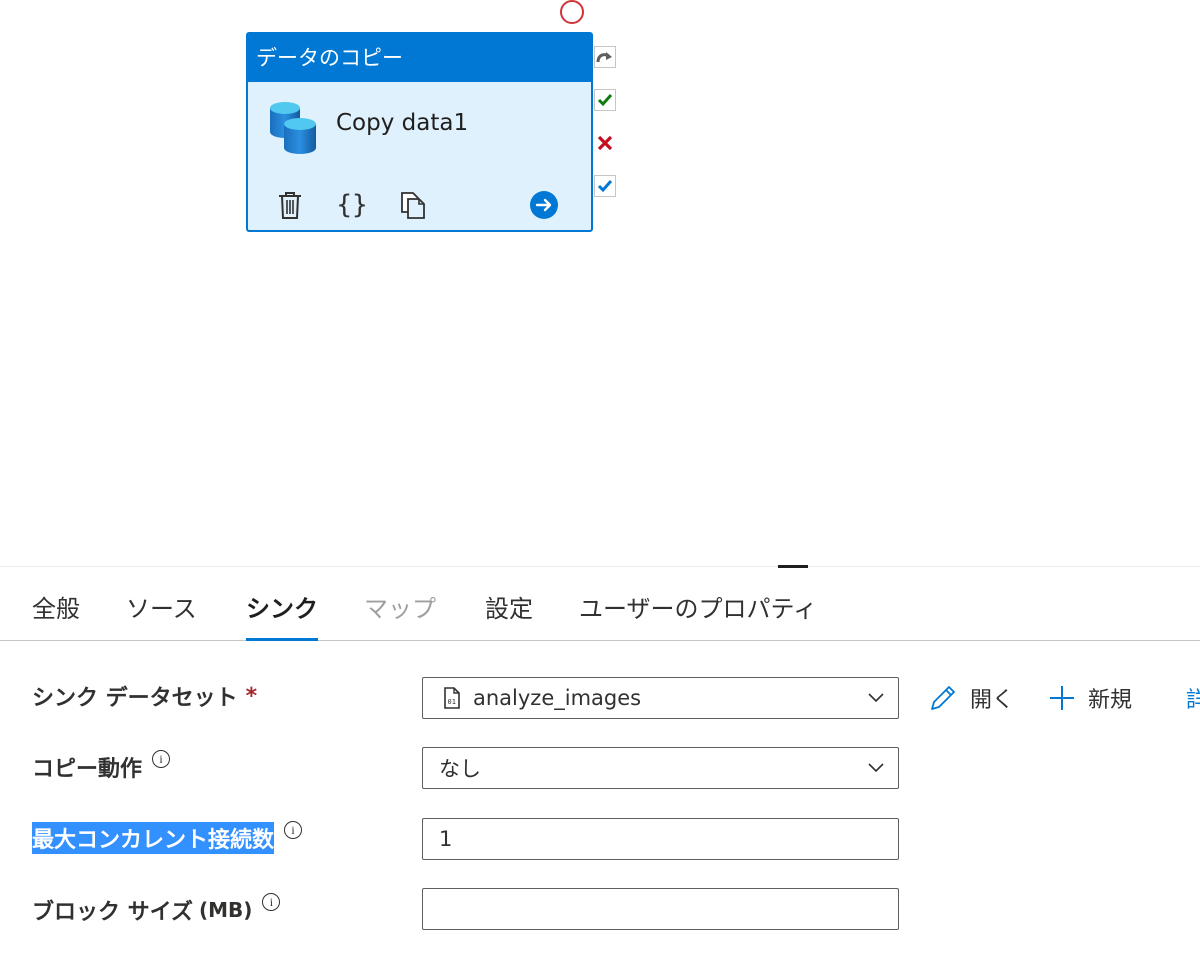  Describe the element at coordinates (161, 603) in the screenshot. I see `tab-source: ソース` at that location.